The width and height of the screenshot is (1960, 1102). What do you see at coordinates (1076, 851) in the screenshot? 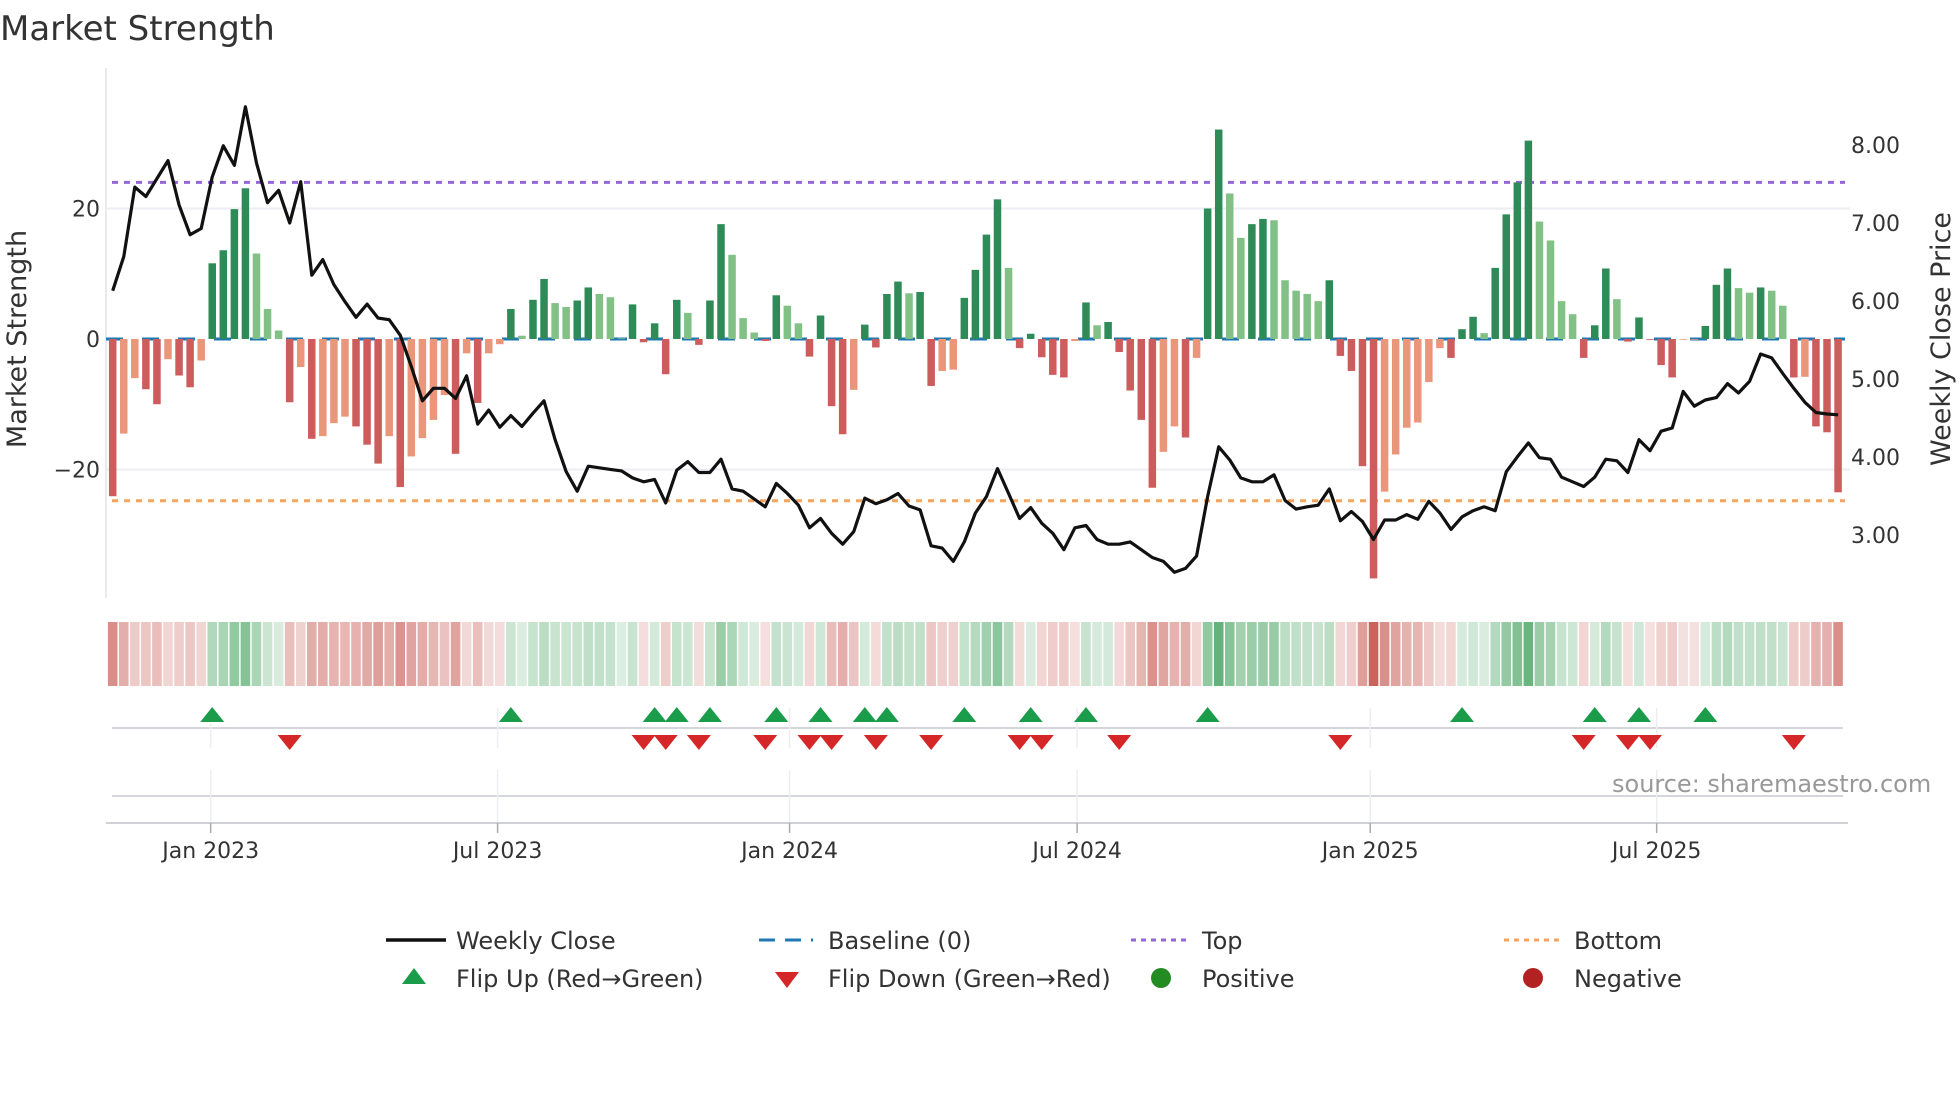
I see `x-tick-label: Jul 2024` at bounding box center [1076, 851].